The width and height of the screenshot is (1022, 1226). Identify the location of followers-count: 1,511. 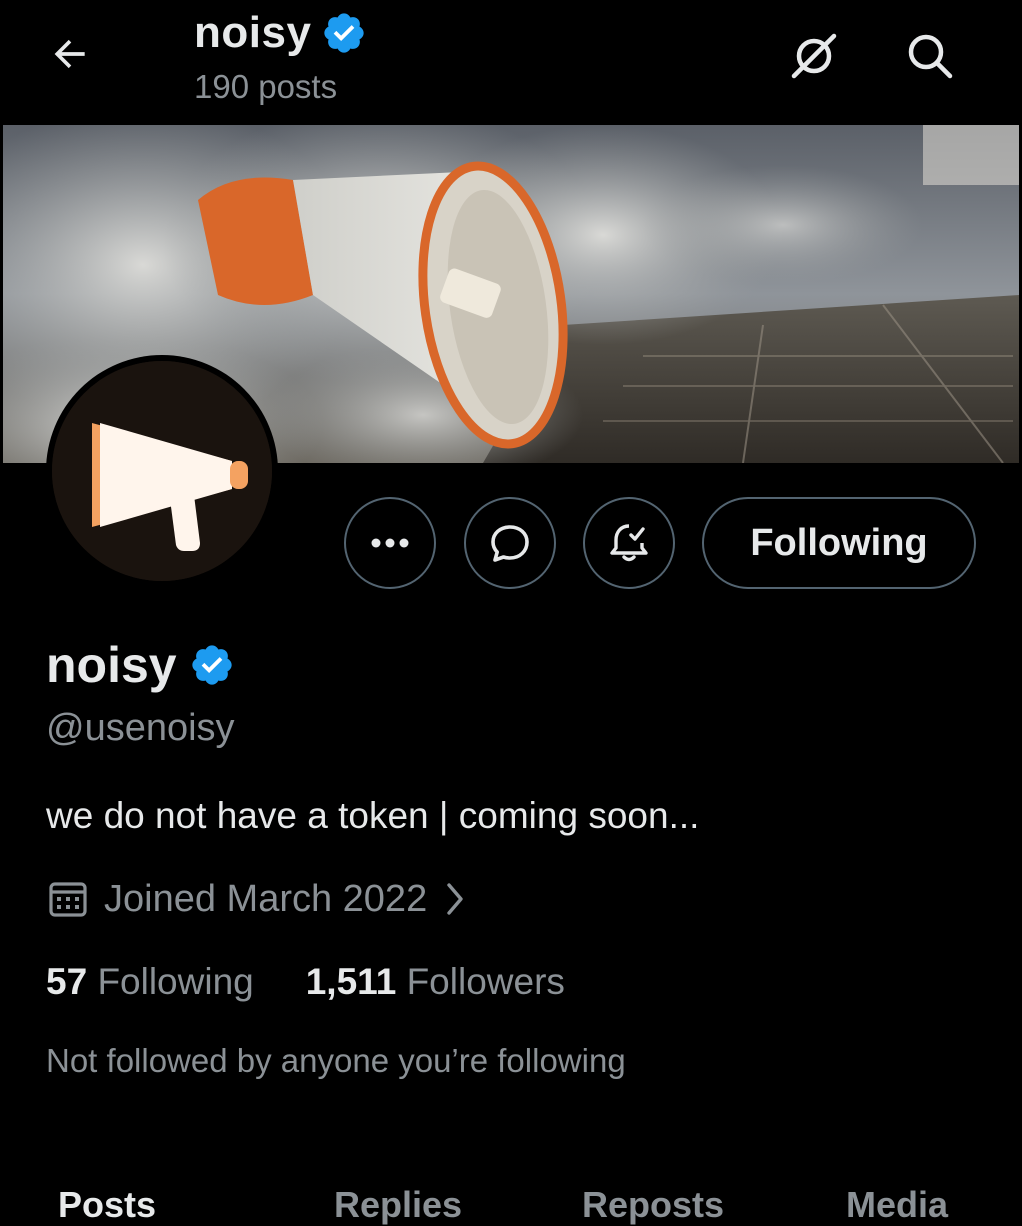
(351, 981).